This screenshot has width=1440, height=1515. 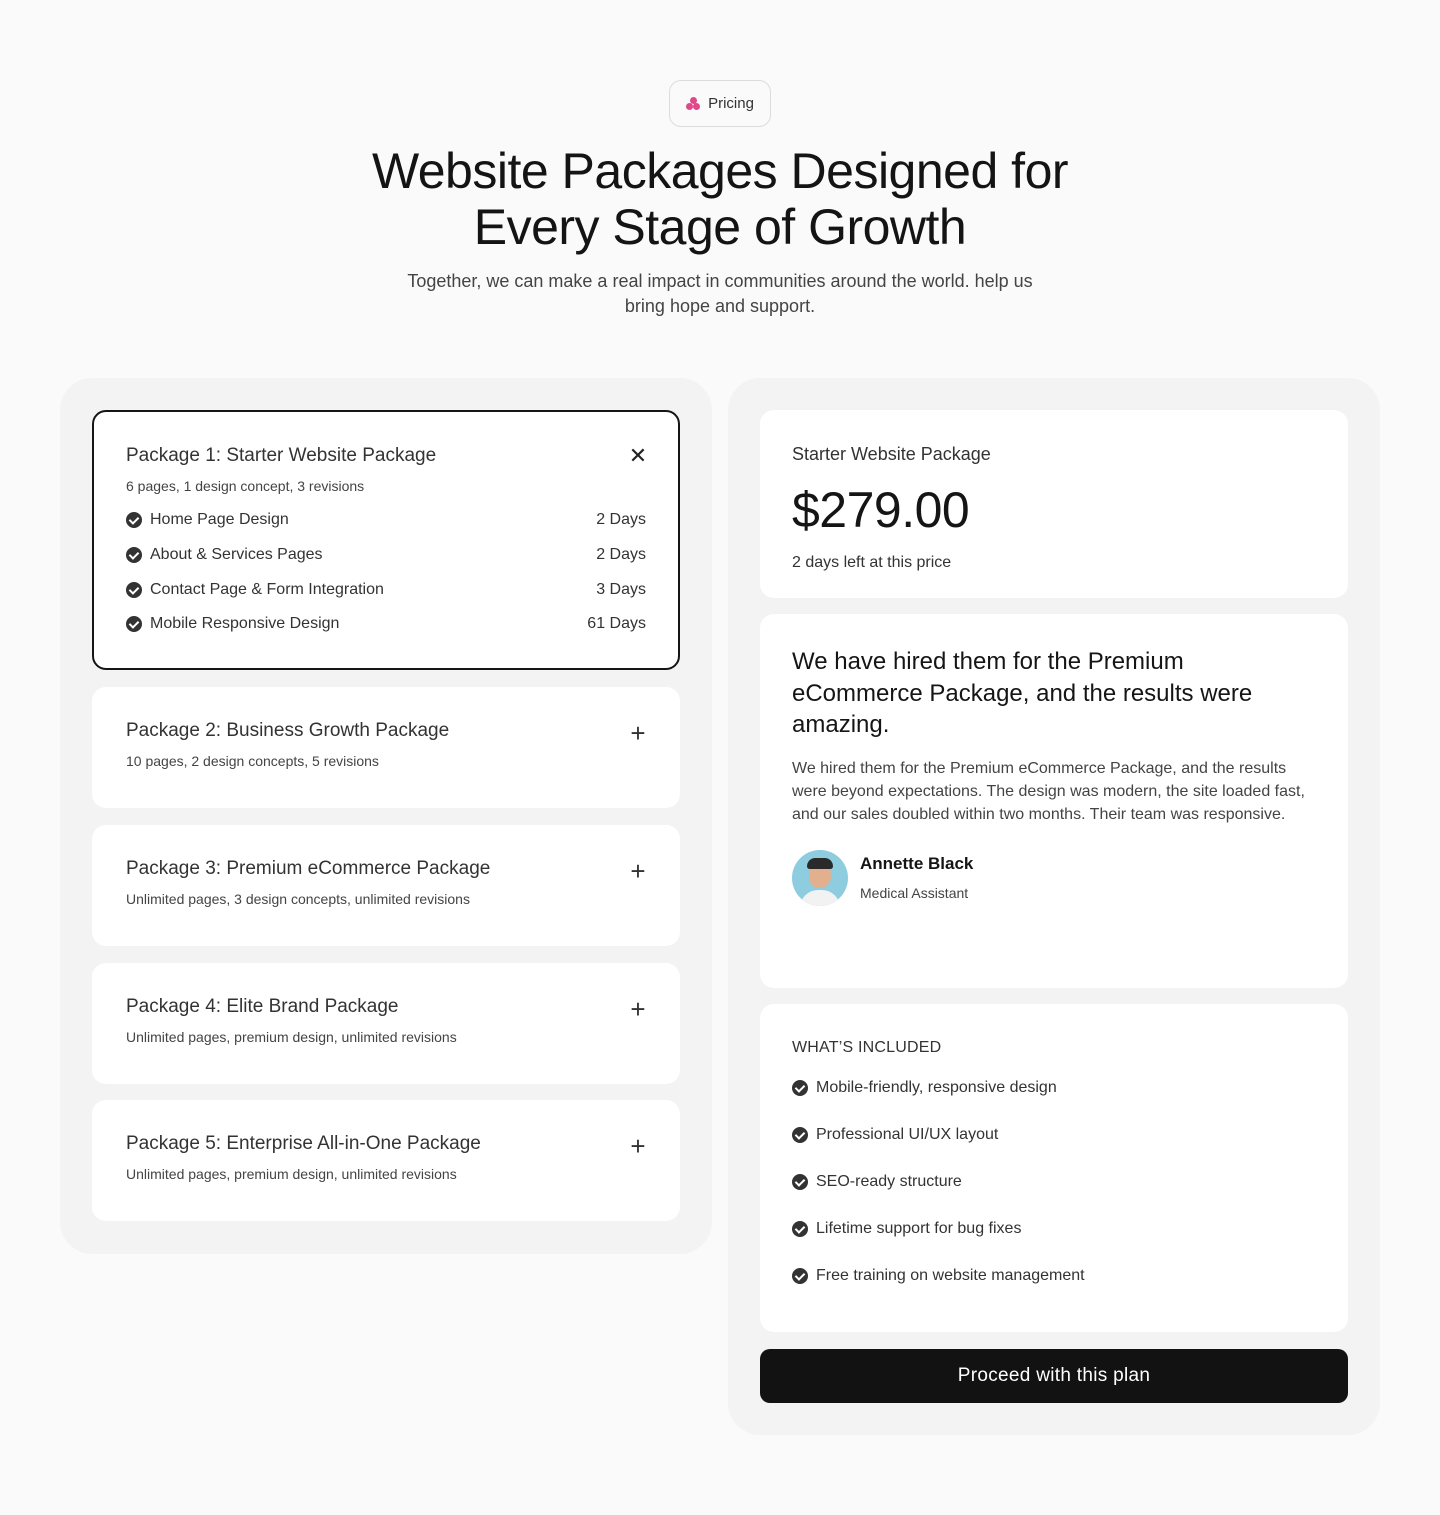 What do you see at coordinates (236, 555) in the screenshot?
I see `feature-name: About & Services Pages` at bounding box center [236, 555].